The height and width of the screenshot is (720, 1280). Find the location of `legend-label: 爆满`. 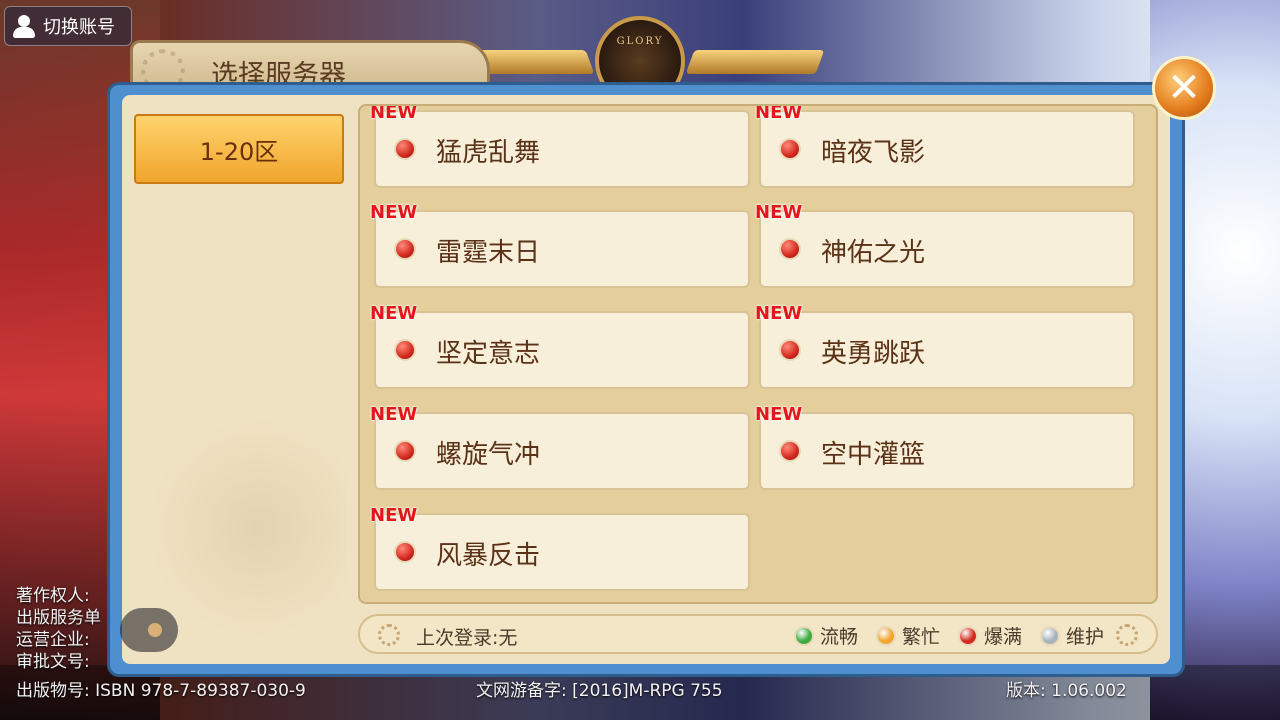

legend-label: 爆满 is located at coordinates (1002, 637).